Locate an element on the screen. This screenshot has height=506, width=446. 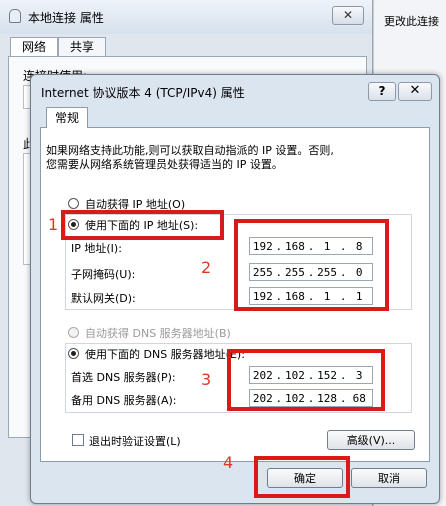
network-adapter-icon is located at coordinates (15, 16).